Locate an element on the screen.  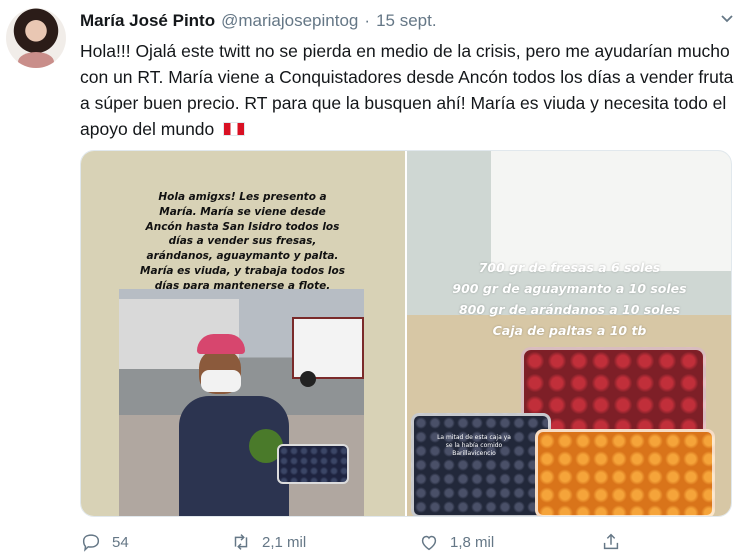
author-handle: @mariajosepintog is located at coordinates (289, 21).